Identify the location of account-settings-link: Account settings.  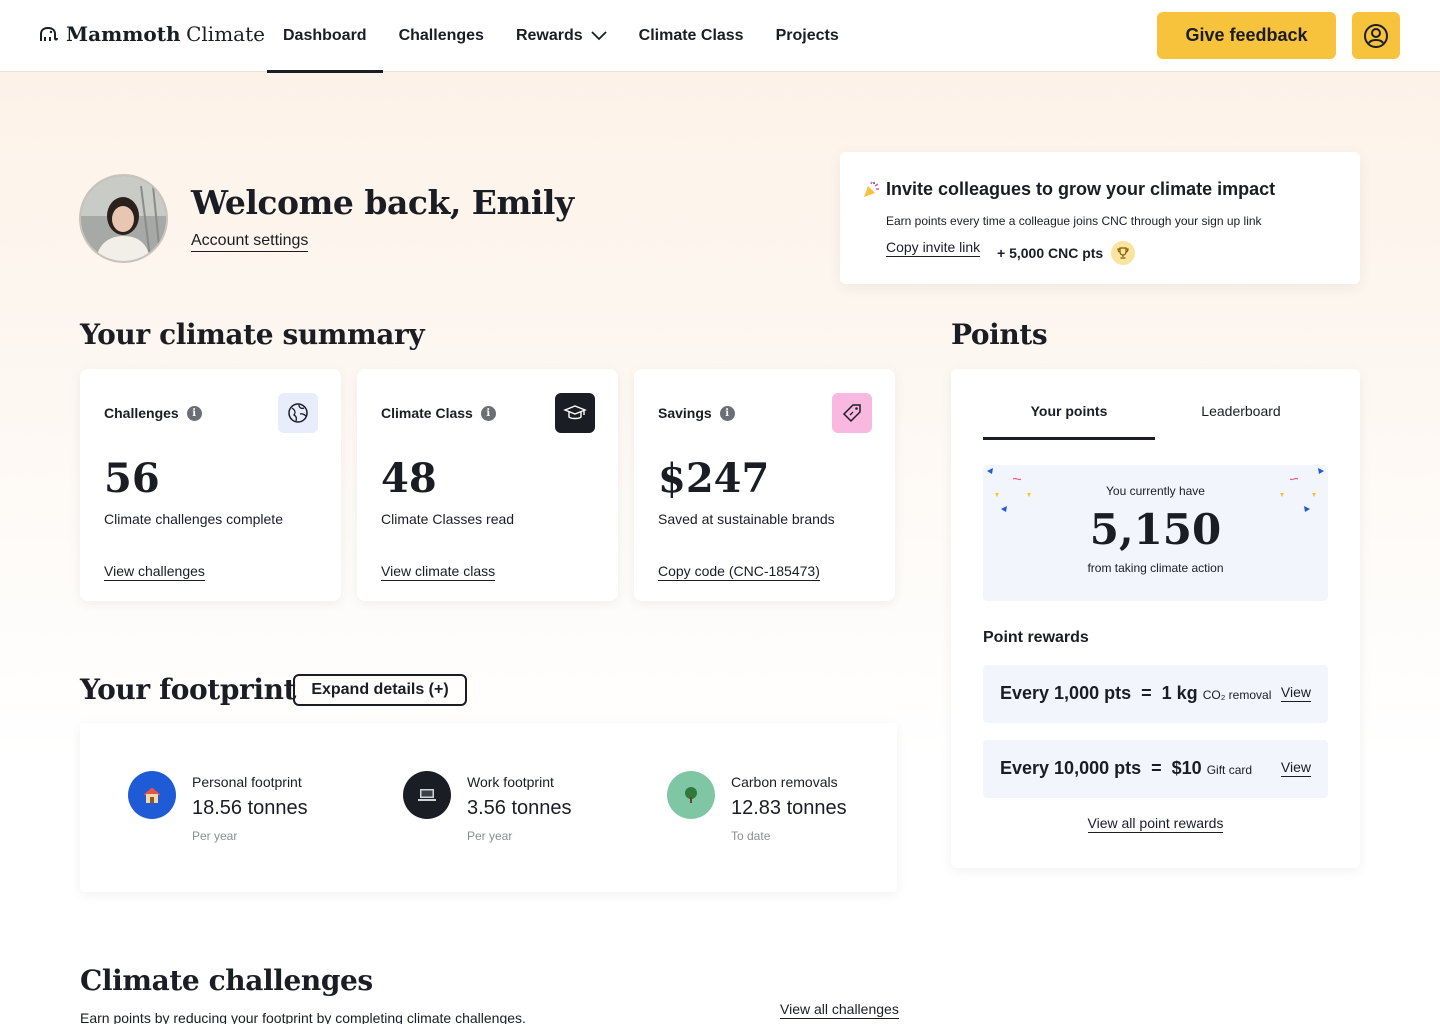
(250, 242).